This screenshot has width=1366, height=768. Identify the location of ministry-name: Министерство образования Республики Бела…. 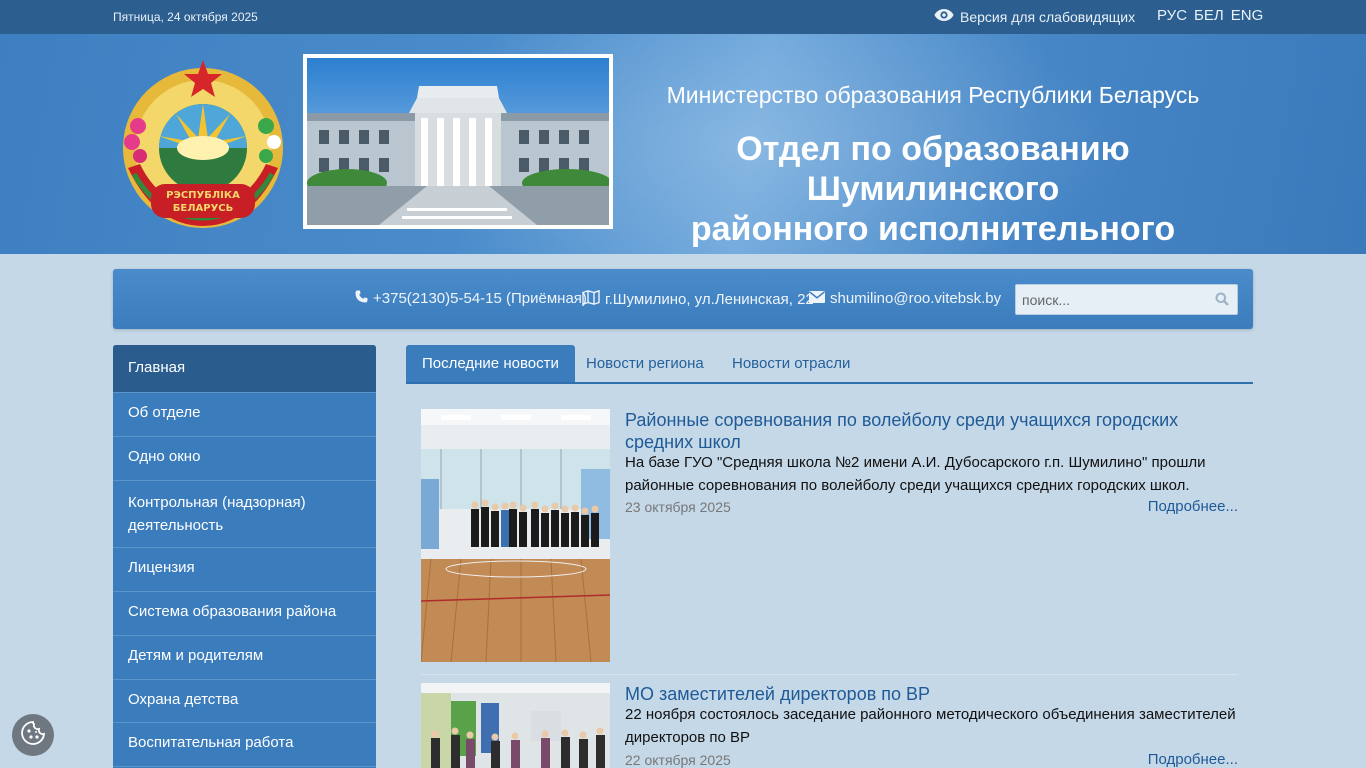
(933, 95).